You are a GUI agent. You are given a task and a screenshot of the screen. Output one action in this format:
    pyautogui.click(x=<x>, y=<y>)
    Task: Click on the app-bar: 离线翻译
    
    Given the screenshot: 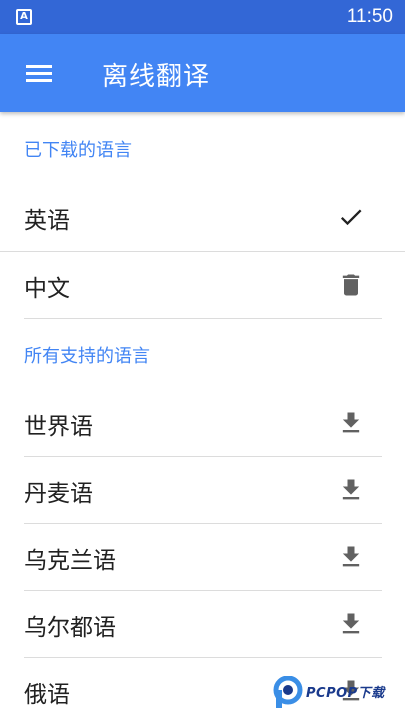 What is the action you would take?
    pyautogui.click(x=202, y=73)
    